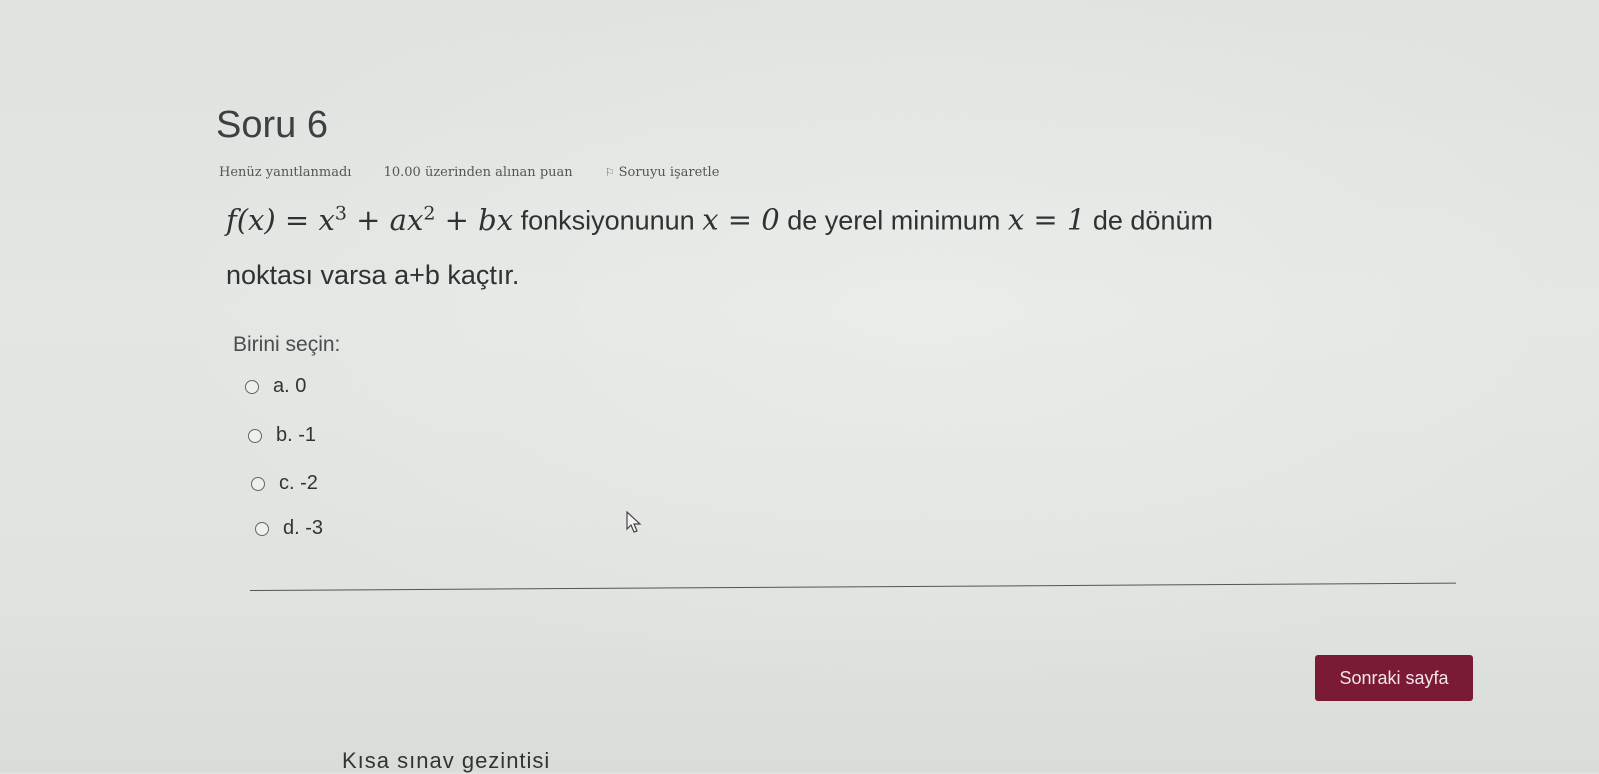 This screenshot has width=1599, height=774. I want to click on question-text-part1: fonksiyonunun, so click(608, 220).